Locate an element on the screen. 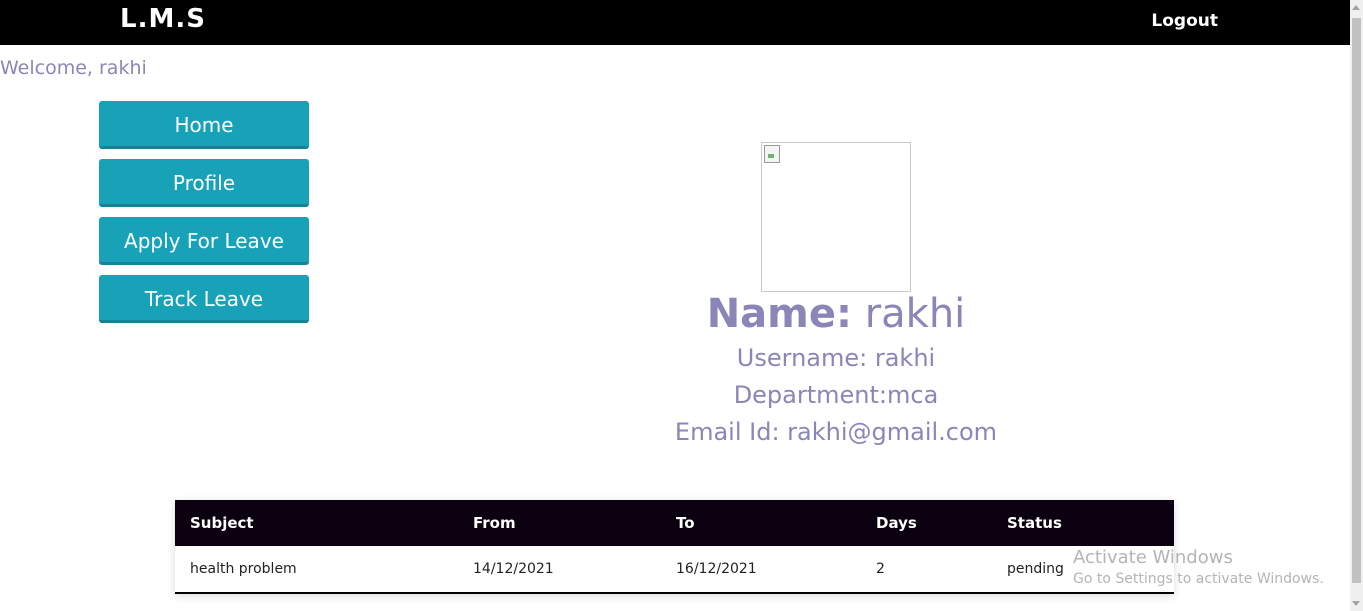 This screenshot has height=611, width=1363. table-header-row: Subject From To Days Status is located at coordinates (674, 523).